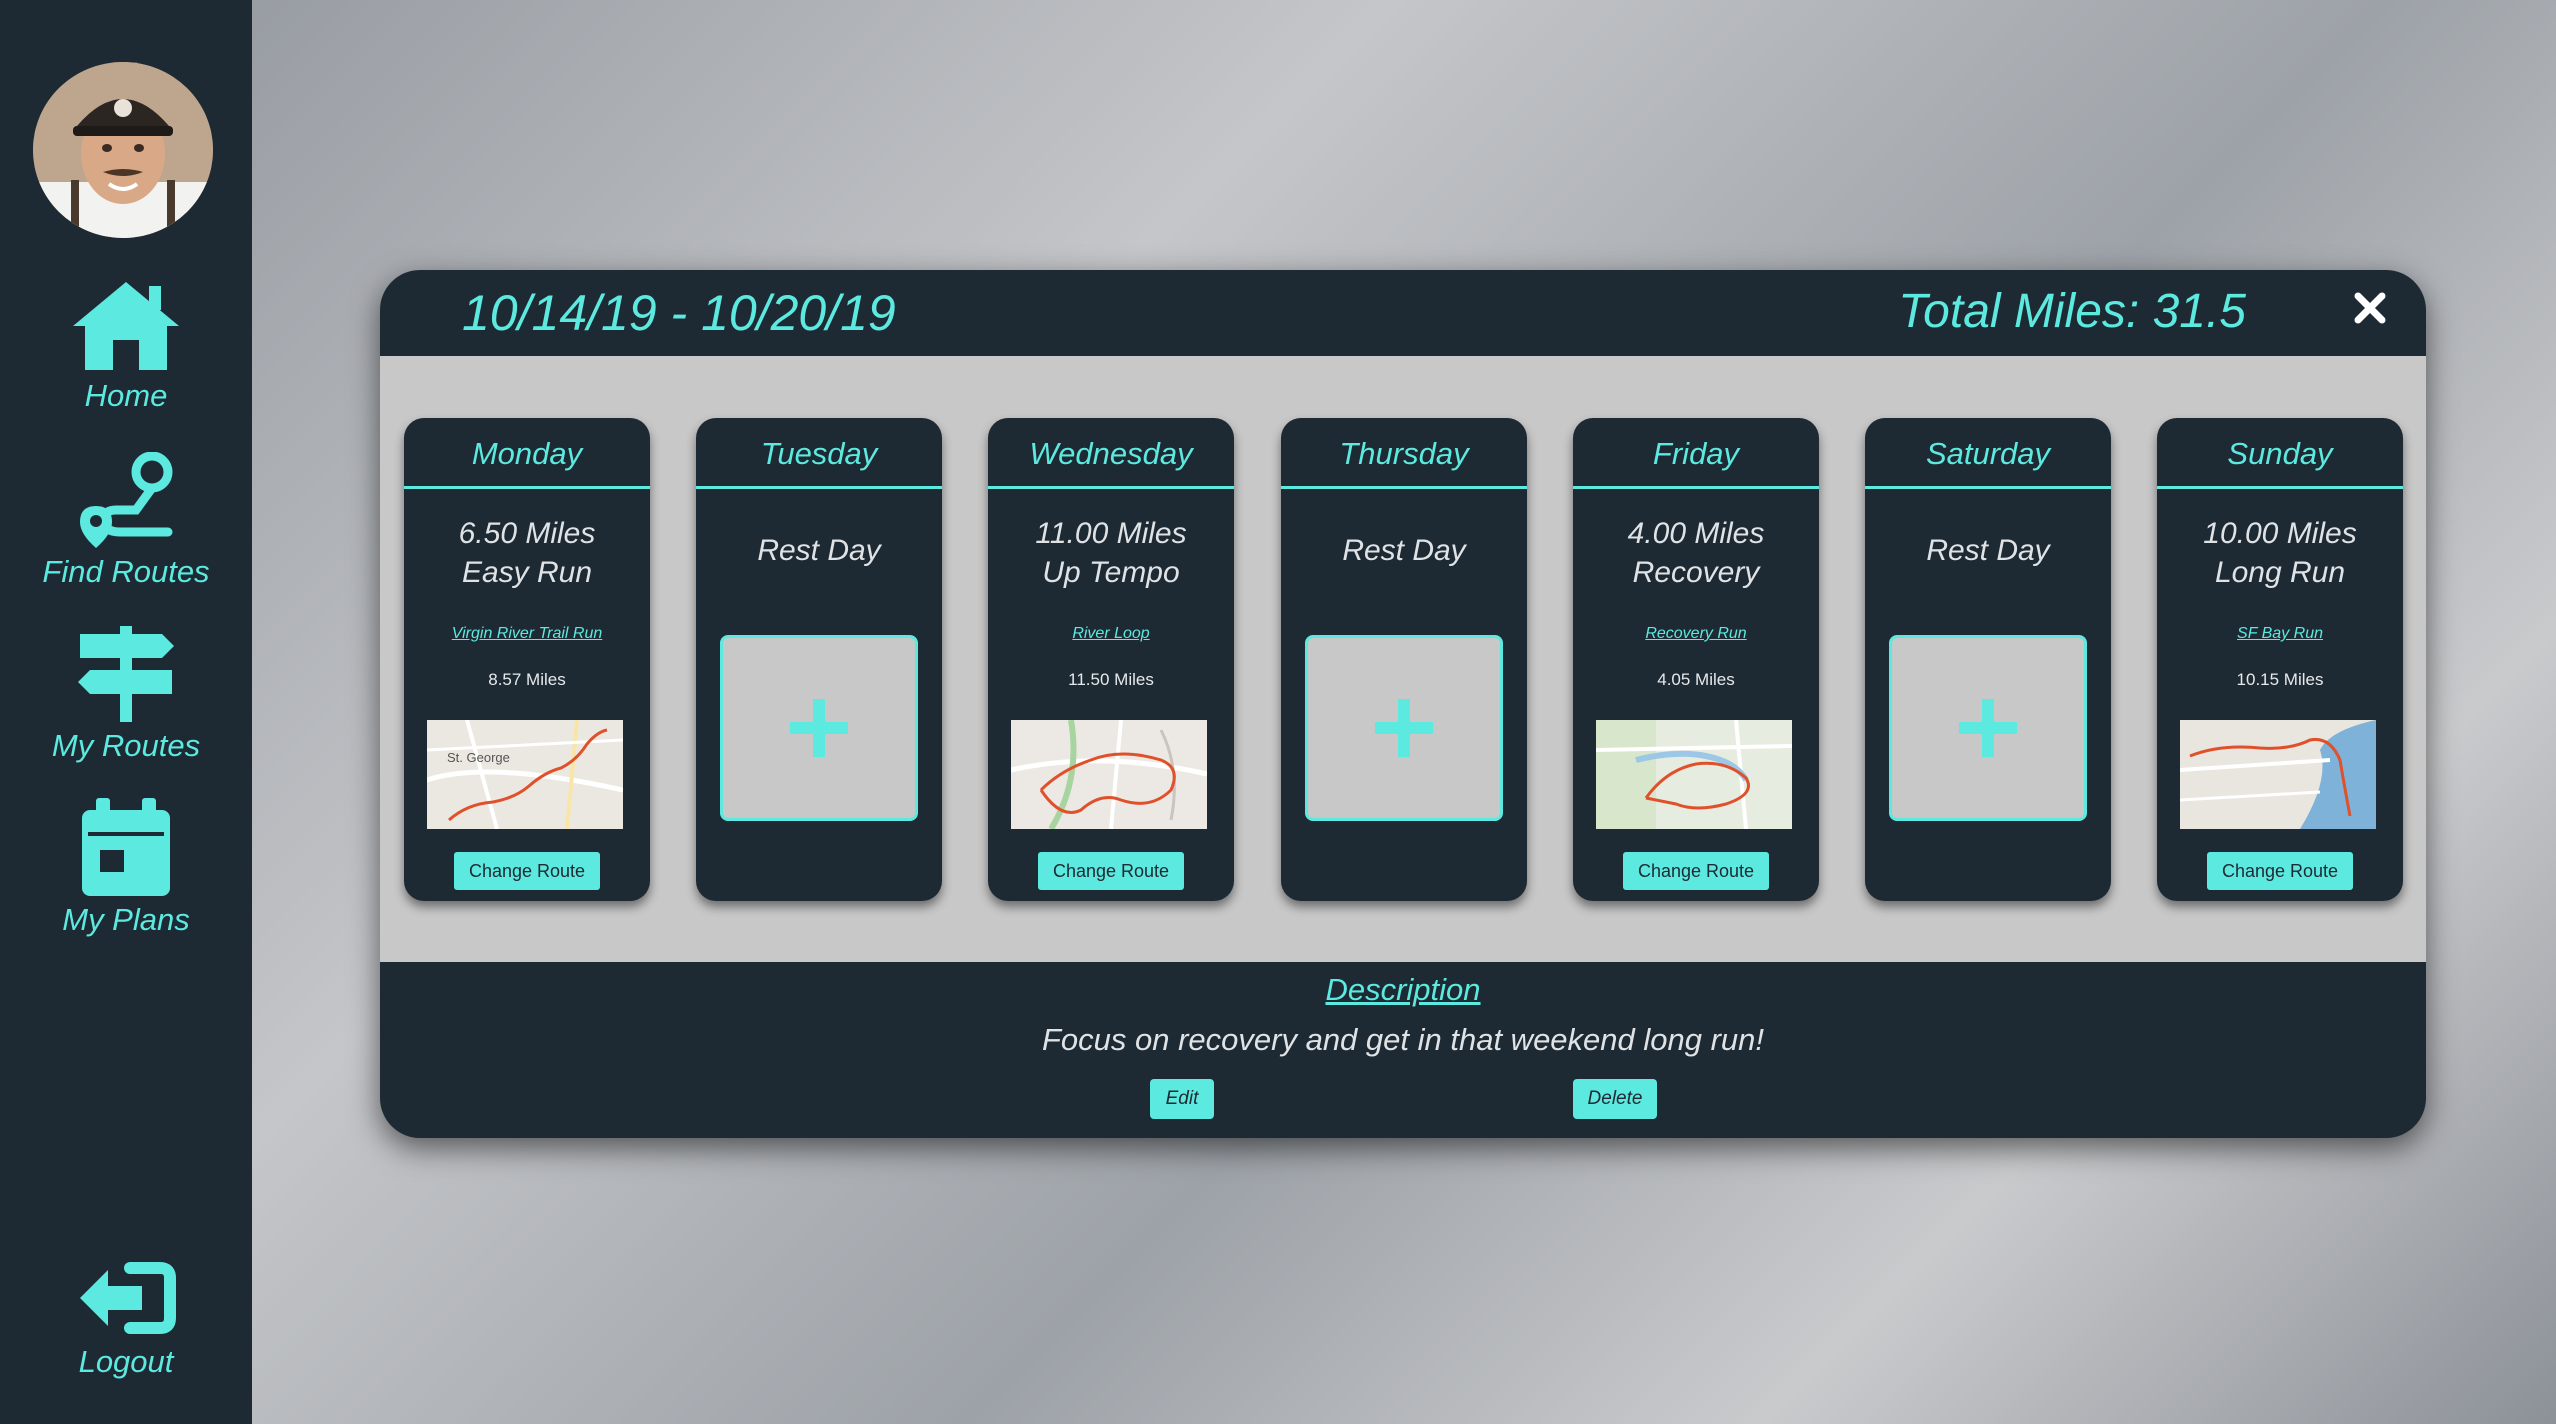 The image size is (2556, 1424). What do you see at coordinates (1404, 453) in the screenshot?
I see `day-name: Thursday` at bounding box center [1404, 453].